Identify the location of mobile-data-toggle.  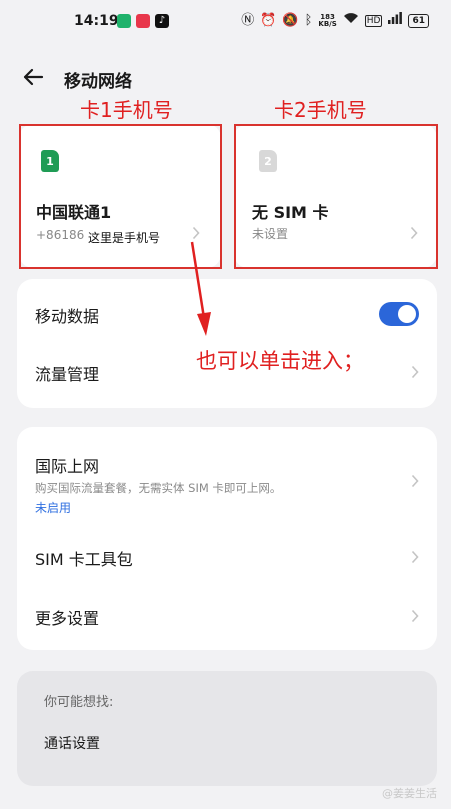
(399, 314).